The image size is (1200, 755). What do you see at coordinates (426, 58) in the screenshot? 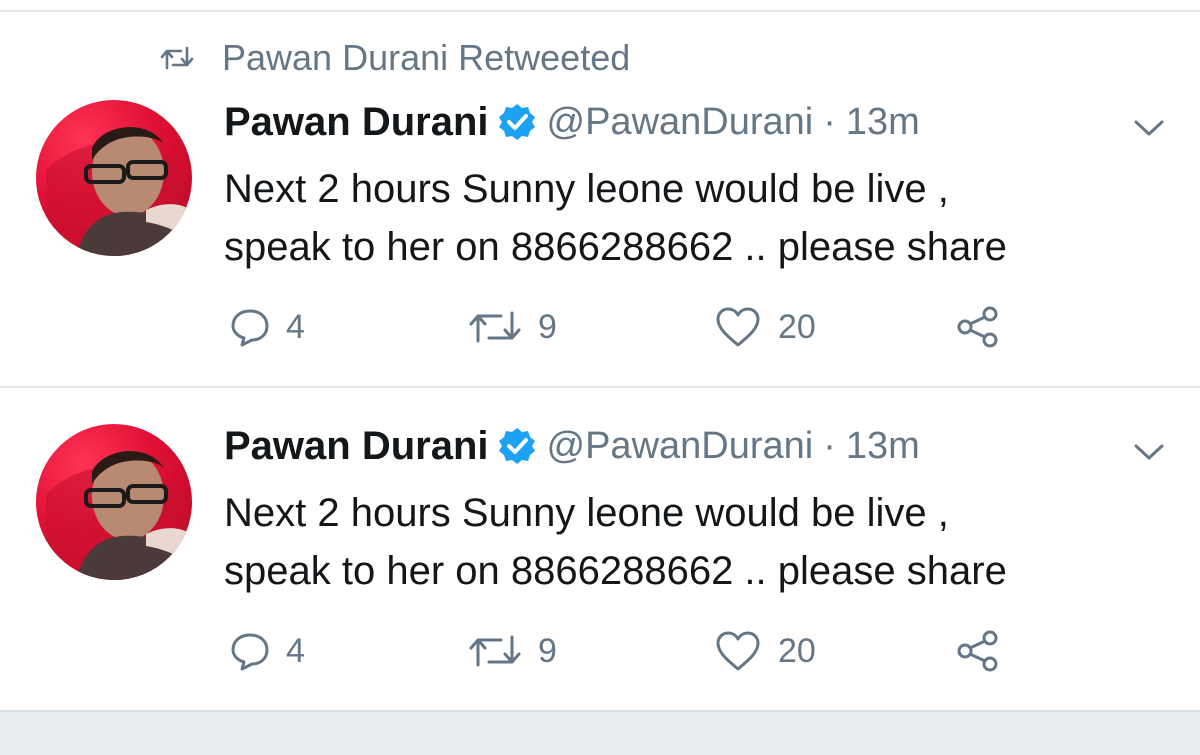
I see `retweet-context-label: Pawan Durani Retweeted` at bounding box center [426, 58].